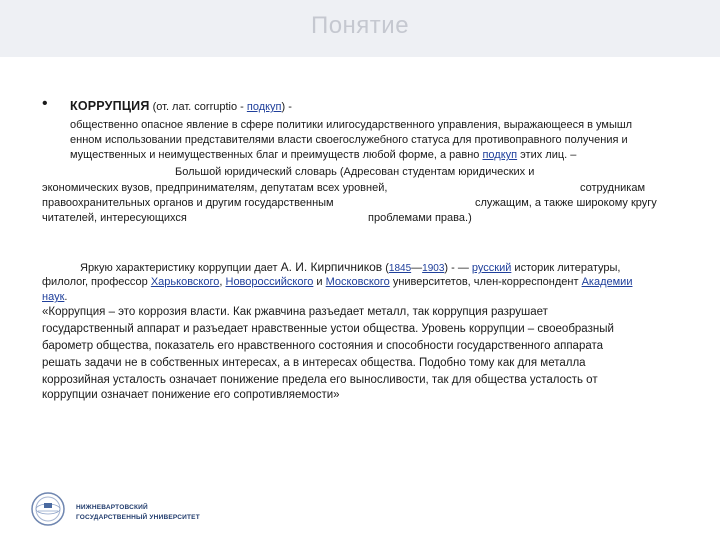  I want to click on source-line-2b: сотрудникам, so click(613, 188).